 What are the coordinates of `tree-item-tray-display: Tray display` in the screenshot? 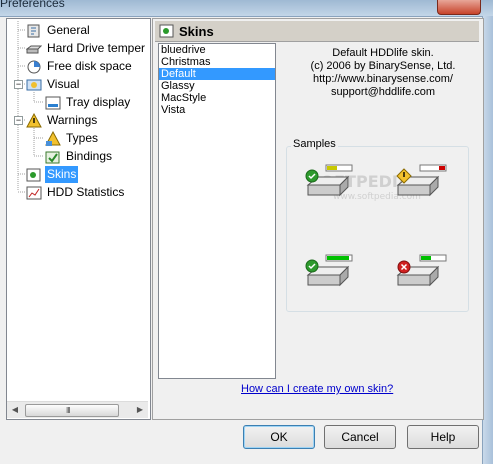 It's located at (88, 102).